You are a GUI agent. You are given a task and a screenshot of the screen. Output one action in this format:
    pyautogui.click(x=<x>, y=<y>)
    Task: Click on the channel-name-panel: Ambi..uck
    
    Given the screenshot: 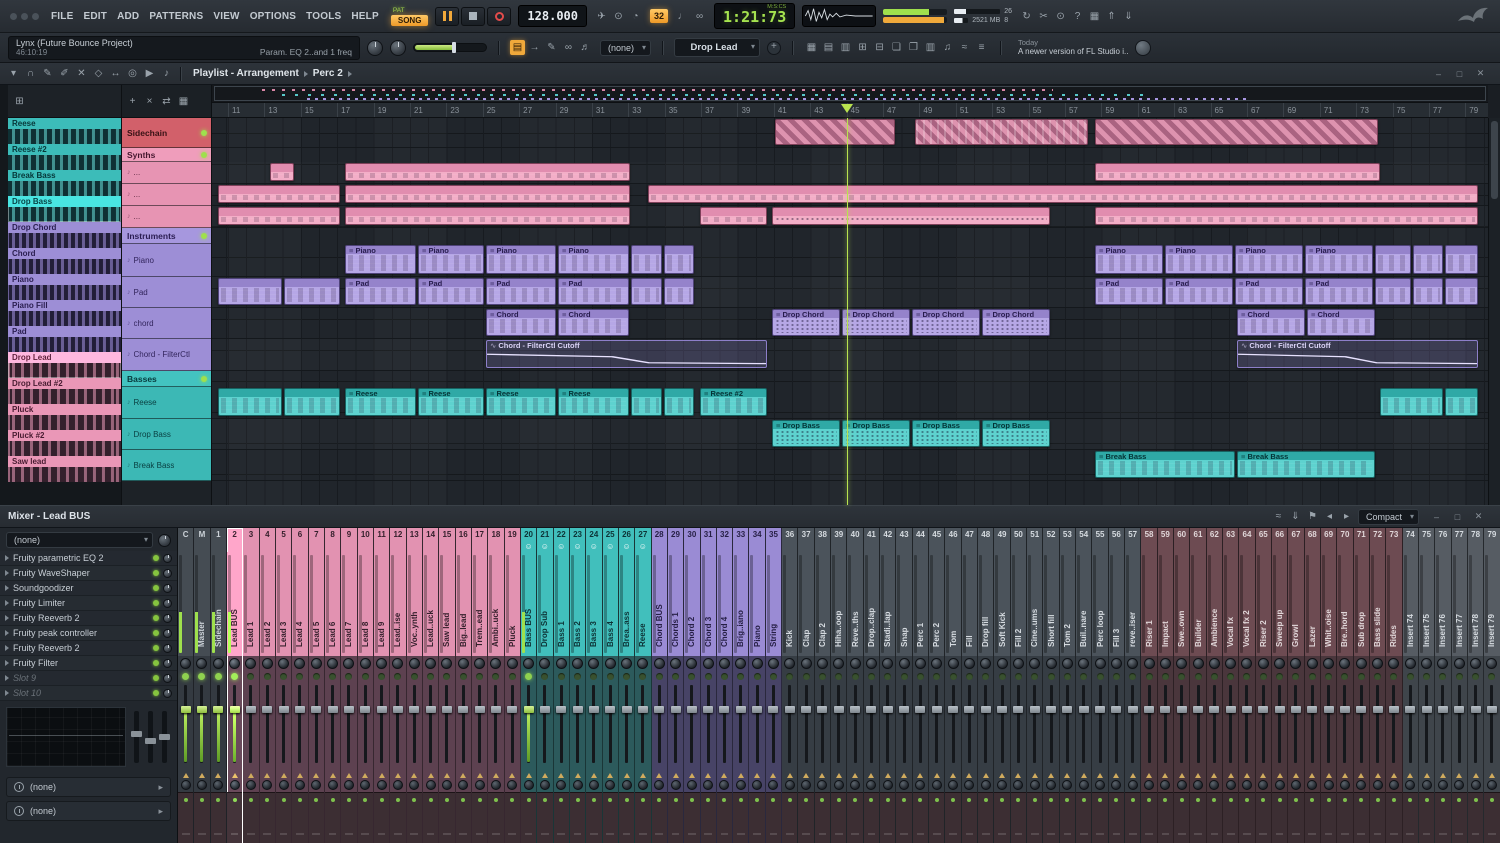 What is the action you would take?
    pyautogui.click(x=496, y=604)
    